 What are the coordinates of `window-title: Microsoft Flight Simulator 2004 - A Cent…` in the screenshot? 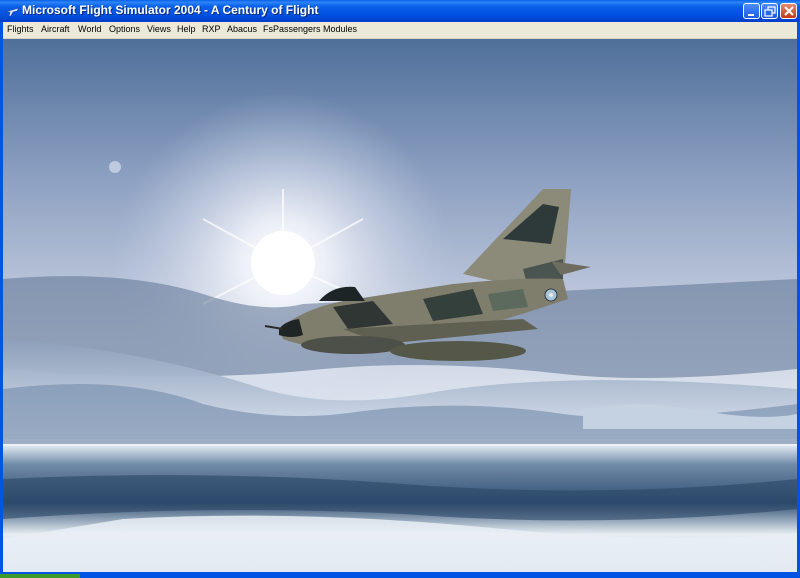 It's located at (170, 10).